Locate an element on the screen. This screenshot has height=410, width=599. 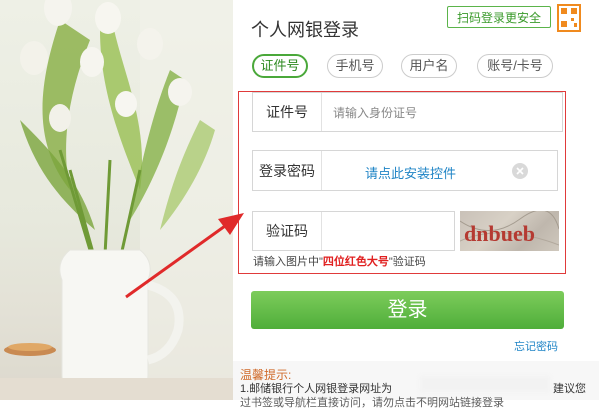
id-number-placeholder: 请输入身份证号 is located at coordinates (375, 112).